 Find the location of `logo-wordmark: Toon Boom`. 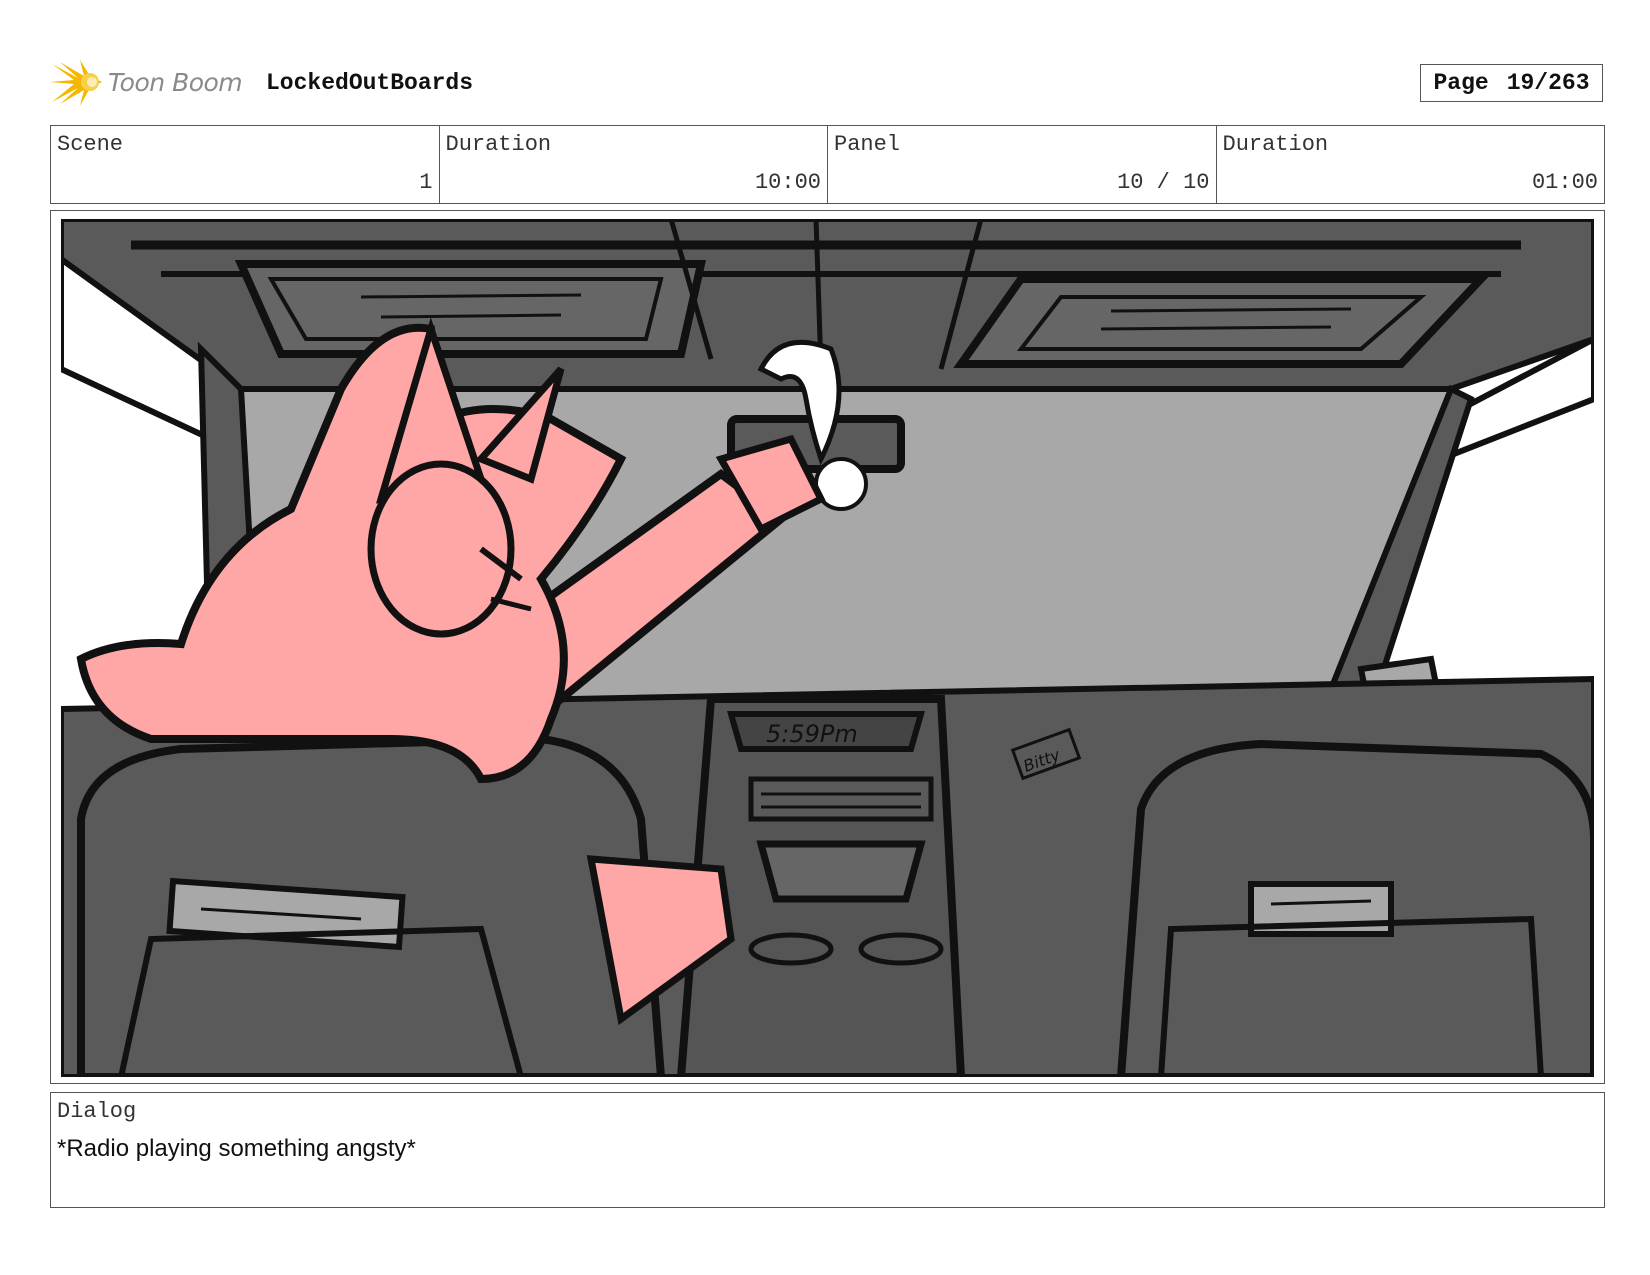

logo-wordmark: Toon Boom is located at coordinates (175, 82).